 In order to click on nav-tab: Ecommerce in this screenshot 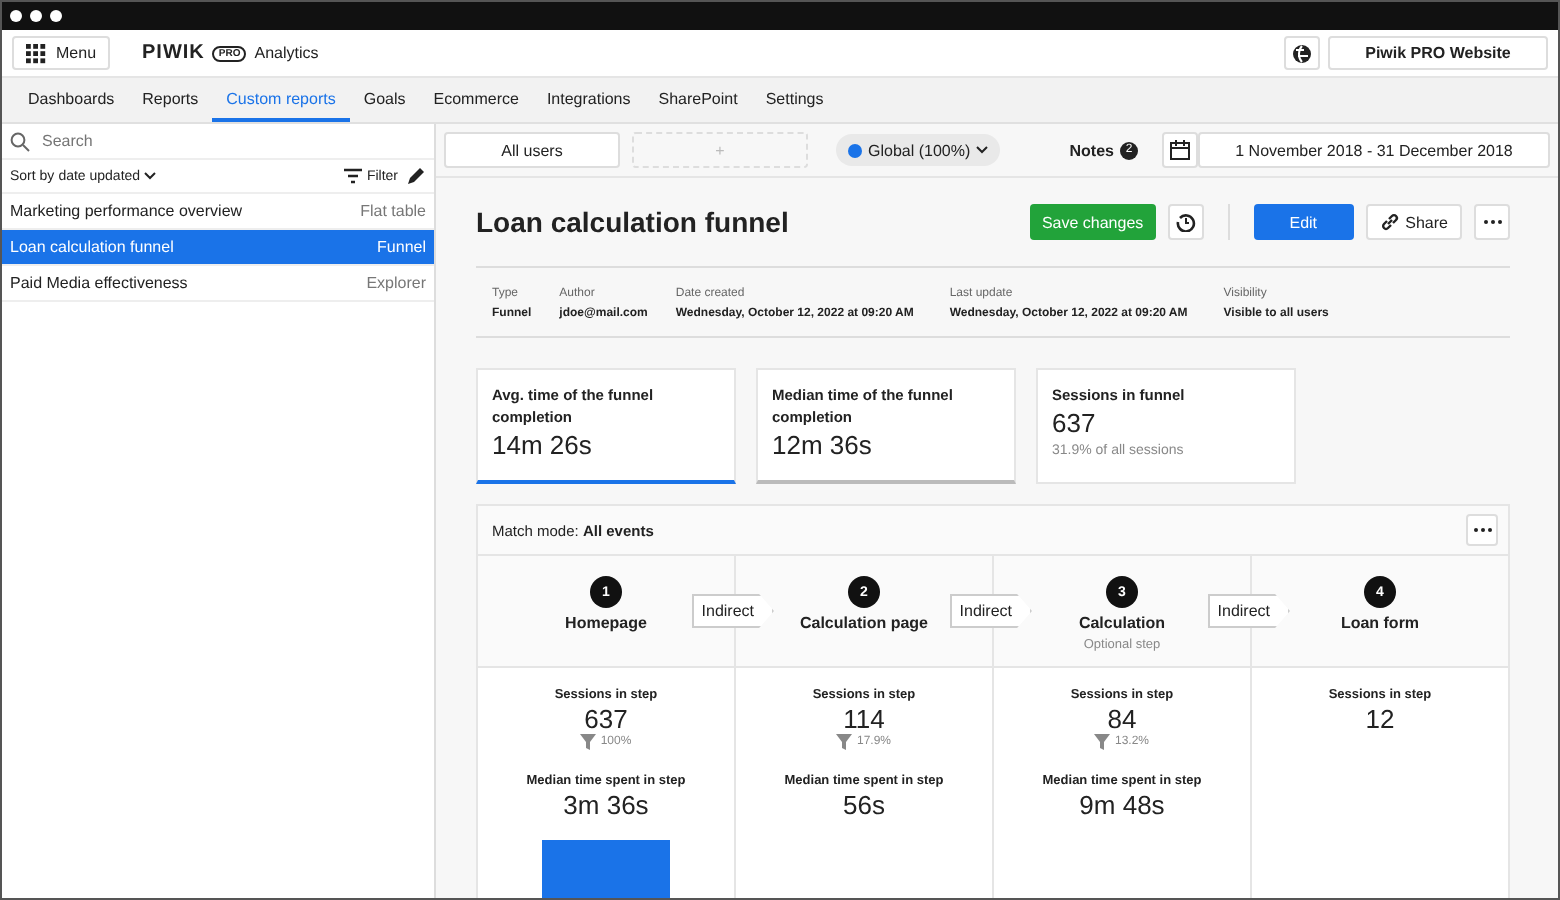, I will do `click(476, 100)`.